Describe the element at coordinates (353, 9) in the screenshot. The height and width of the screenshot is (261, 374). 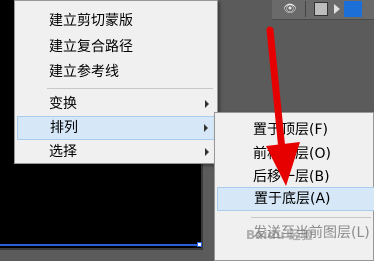
I see `layer-color-swatch` at that location.